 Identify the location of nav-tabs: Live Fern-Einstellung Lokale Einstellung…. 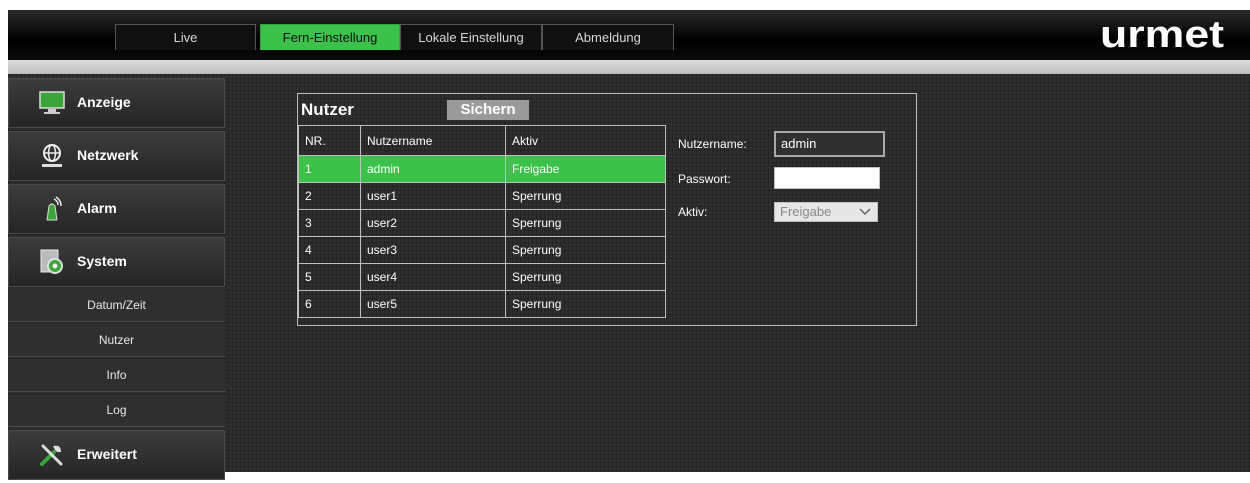
(394, 38).